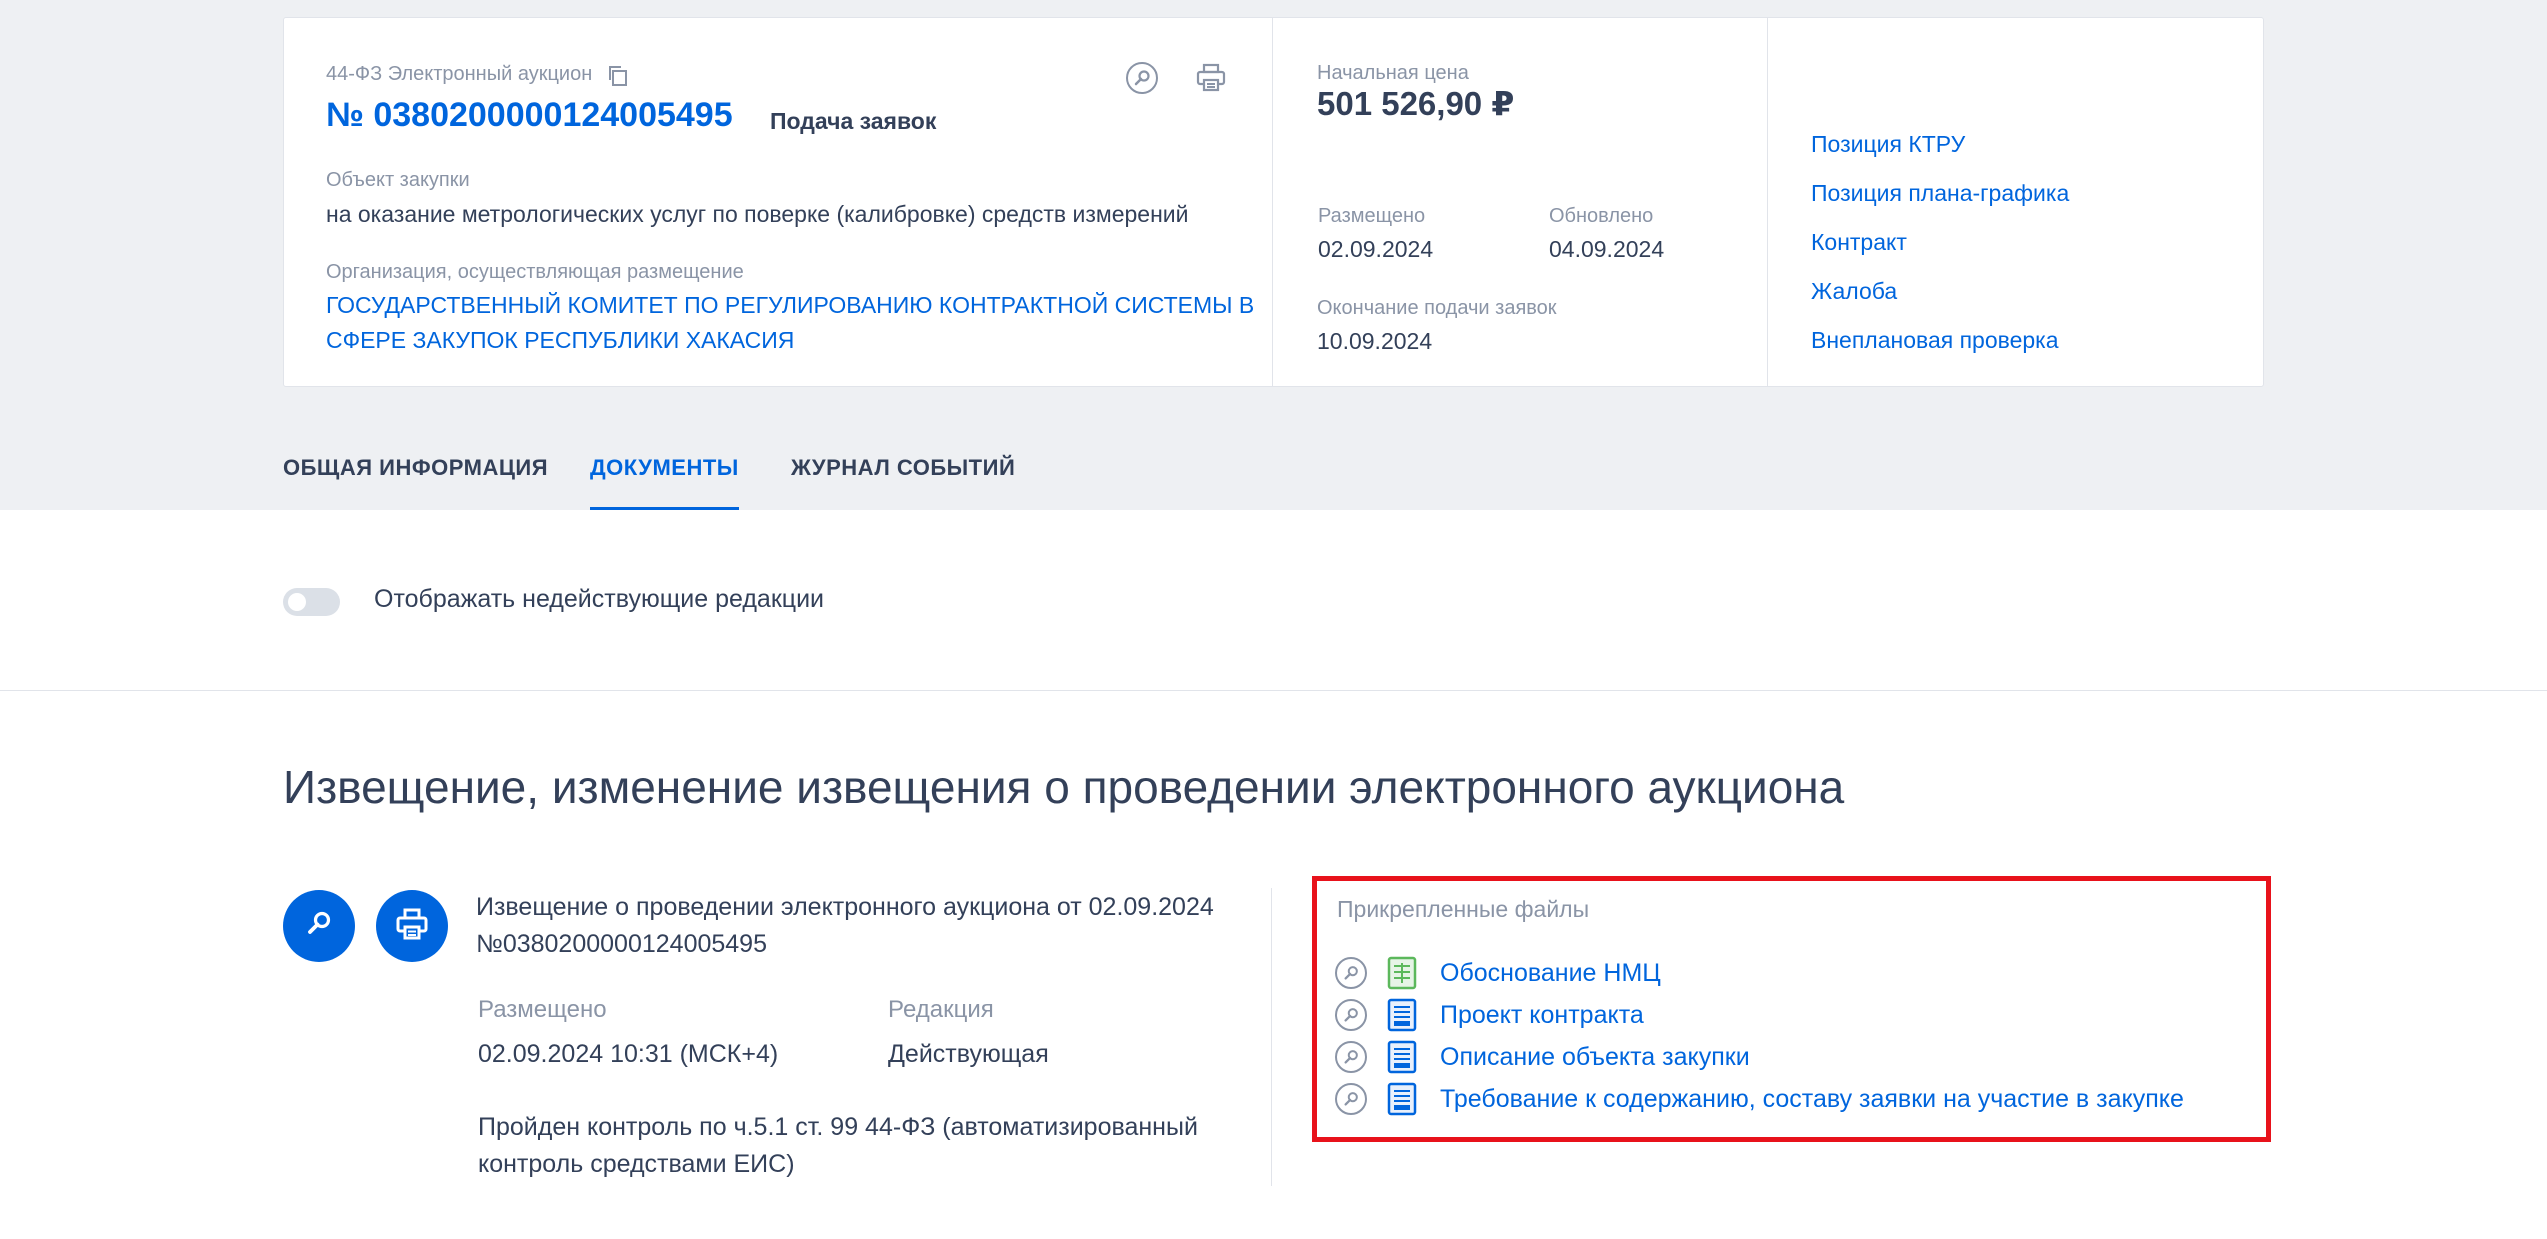 The height and width of the screenshot is (1239, 2547). I want to click on tab-event-log: ЖУРНАЛ СОБЫТИЙ, so click(903, 482).